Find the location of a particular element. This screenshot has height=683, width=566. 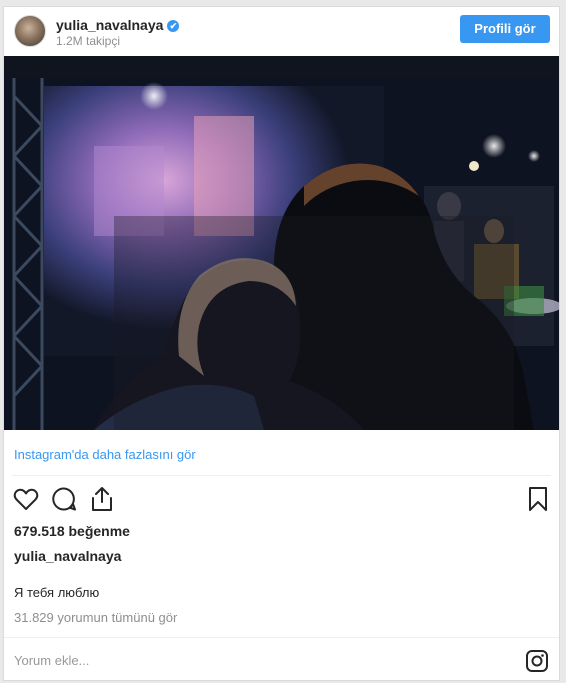

action-bar is located at coordinates (282, 499).